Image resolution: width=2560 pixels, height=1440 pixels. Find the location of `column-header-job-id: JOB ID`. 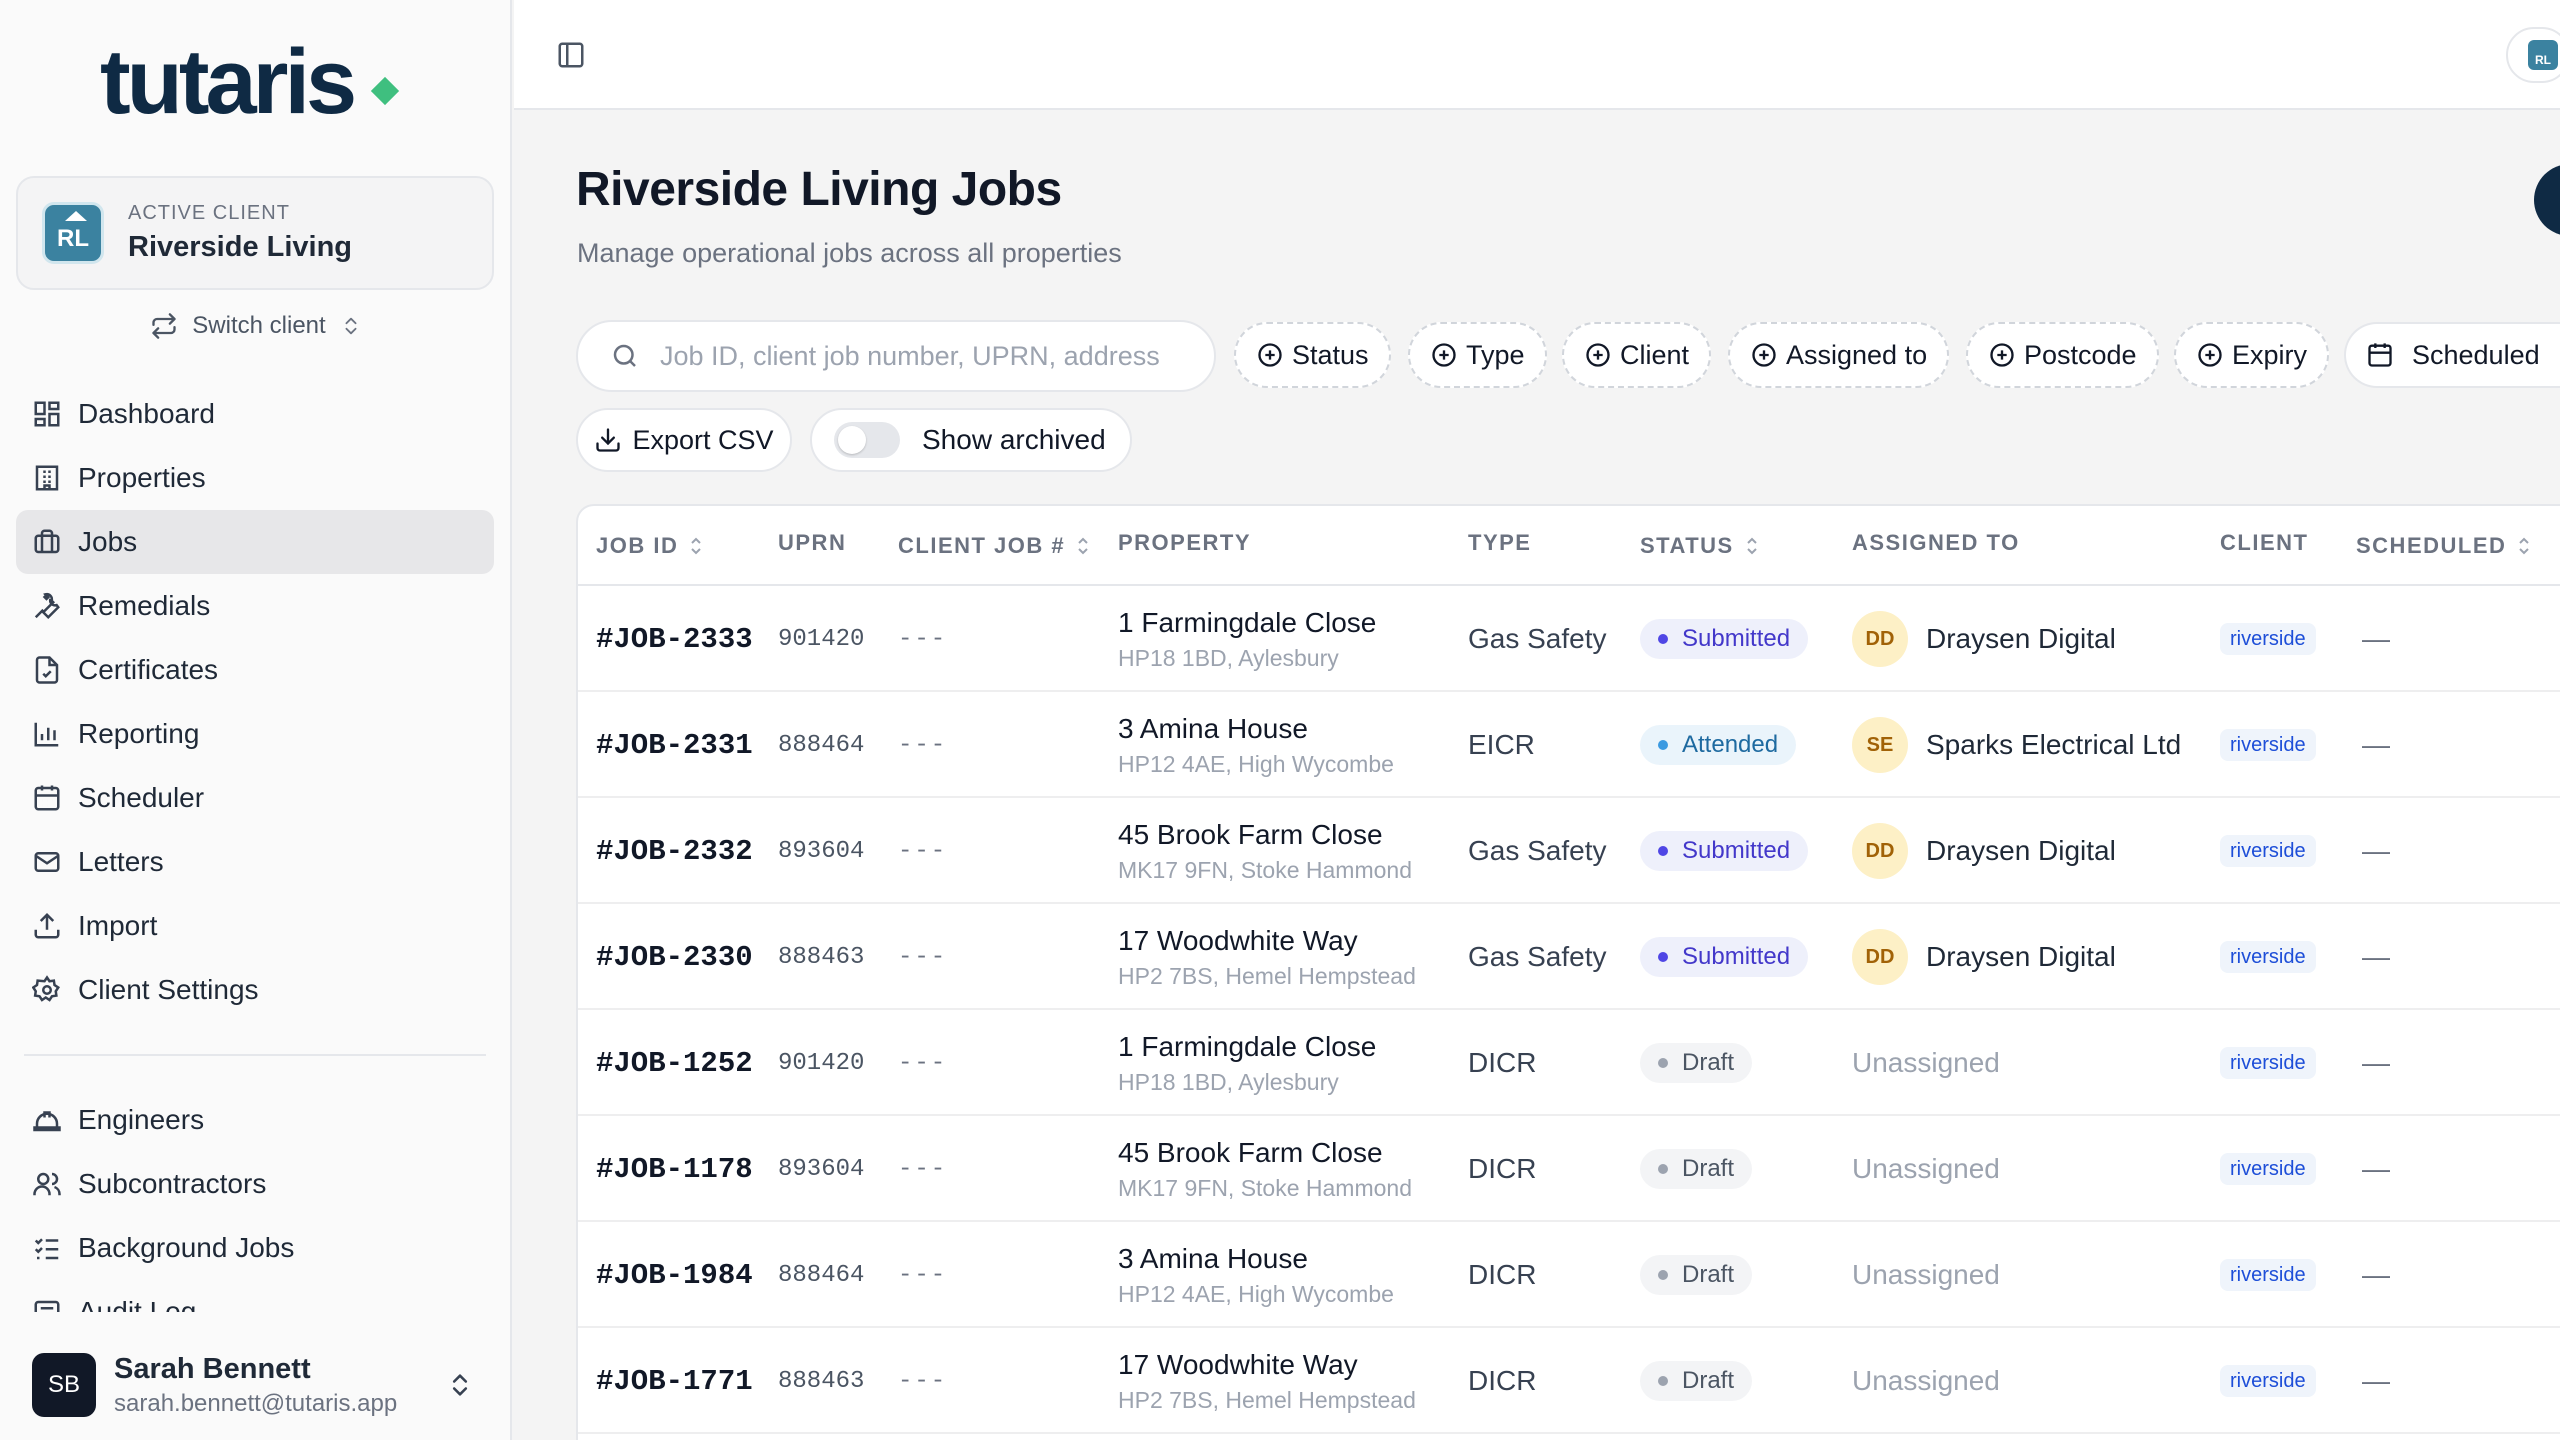

column-header-job-id: JOB ID is located at coordinates (650, 546).